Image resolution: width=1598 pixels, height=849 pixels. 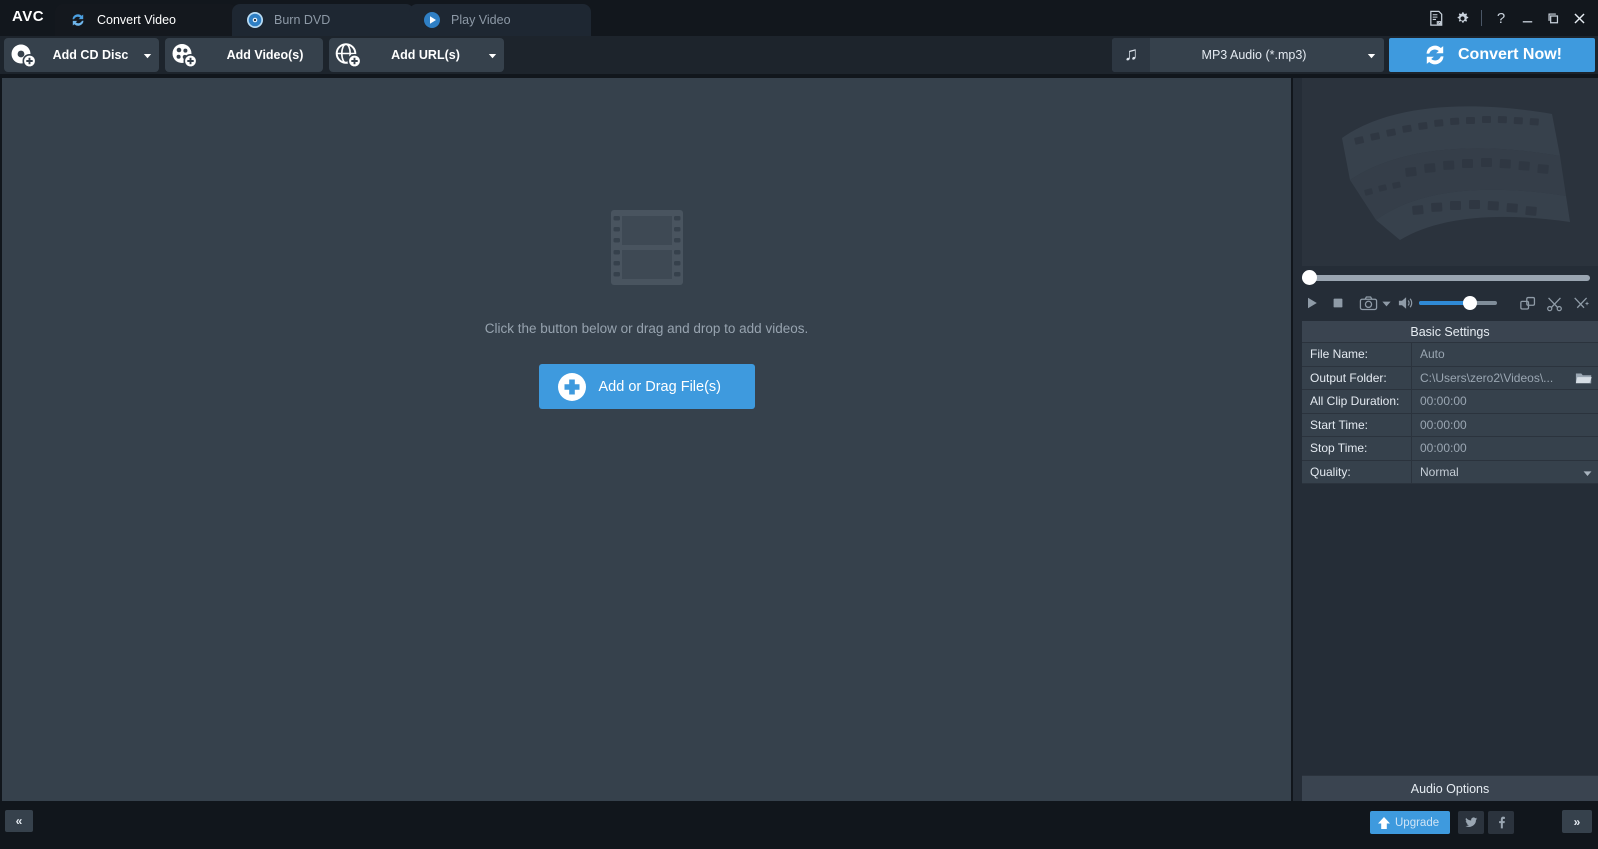 What do you see at coordinates (1501, 822) in the screenshot?
I see `facebook-icon` at bounding box center [1501, 822].